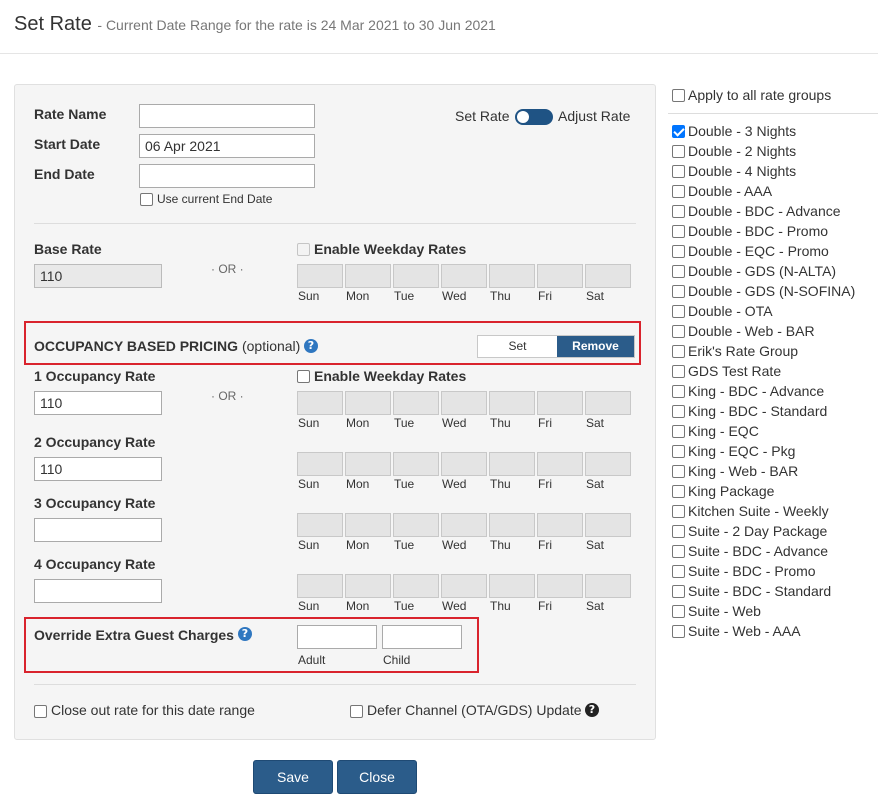 This screenshot has height=804, width=878. I want to click on defer-channel-checkbox, so click(356, 711).